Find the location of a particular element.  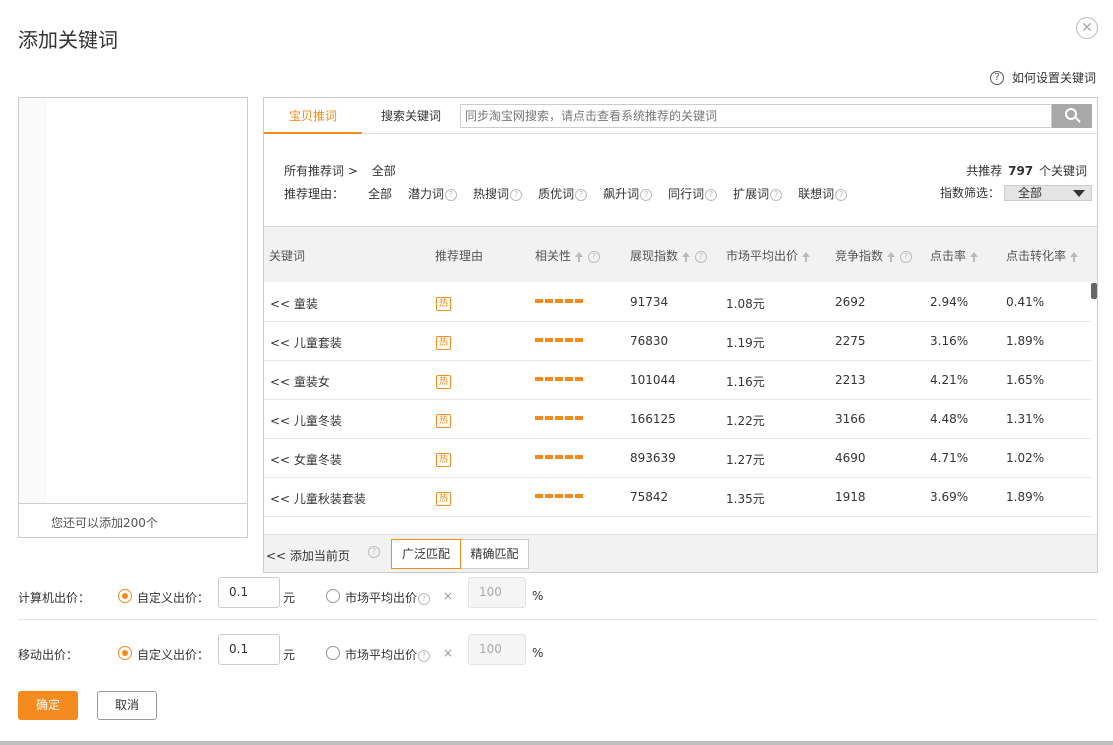

keyword-add-link: << 童装 is located at coordinates (294, 303).